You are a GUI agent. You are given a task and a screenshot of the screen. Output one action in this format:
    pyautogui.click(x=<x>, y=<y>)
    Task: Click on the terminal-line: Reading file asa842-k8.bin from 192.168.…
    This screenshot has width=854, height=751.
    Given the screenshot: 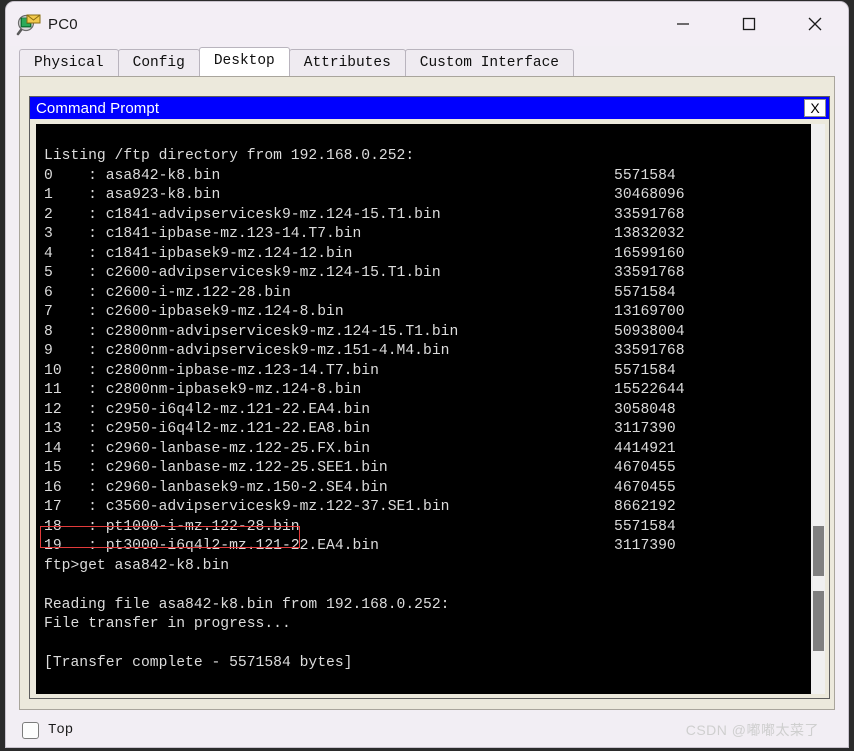 What is the action you would take?
    pyautogui.click(x=427, y=606)
    